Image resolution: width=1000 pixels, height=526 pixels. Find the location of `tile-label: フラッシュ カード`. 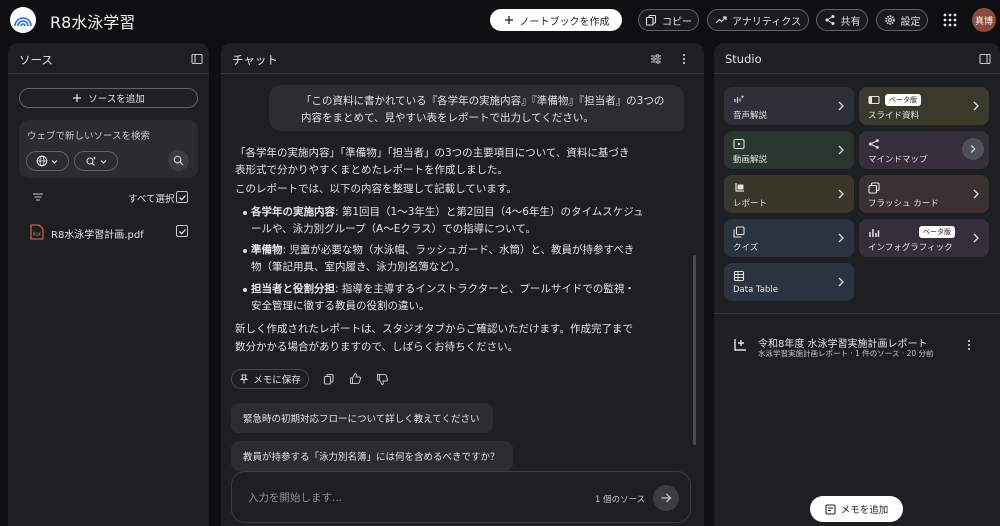

tile-label: フラッシュ カード is located at coordinates (903, 204).